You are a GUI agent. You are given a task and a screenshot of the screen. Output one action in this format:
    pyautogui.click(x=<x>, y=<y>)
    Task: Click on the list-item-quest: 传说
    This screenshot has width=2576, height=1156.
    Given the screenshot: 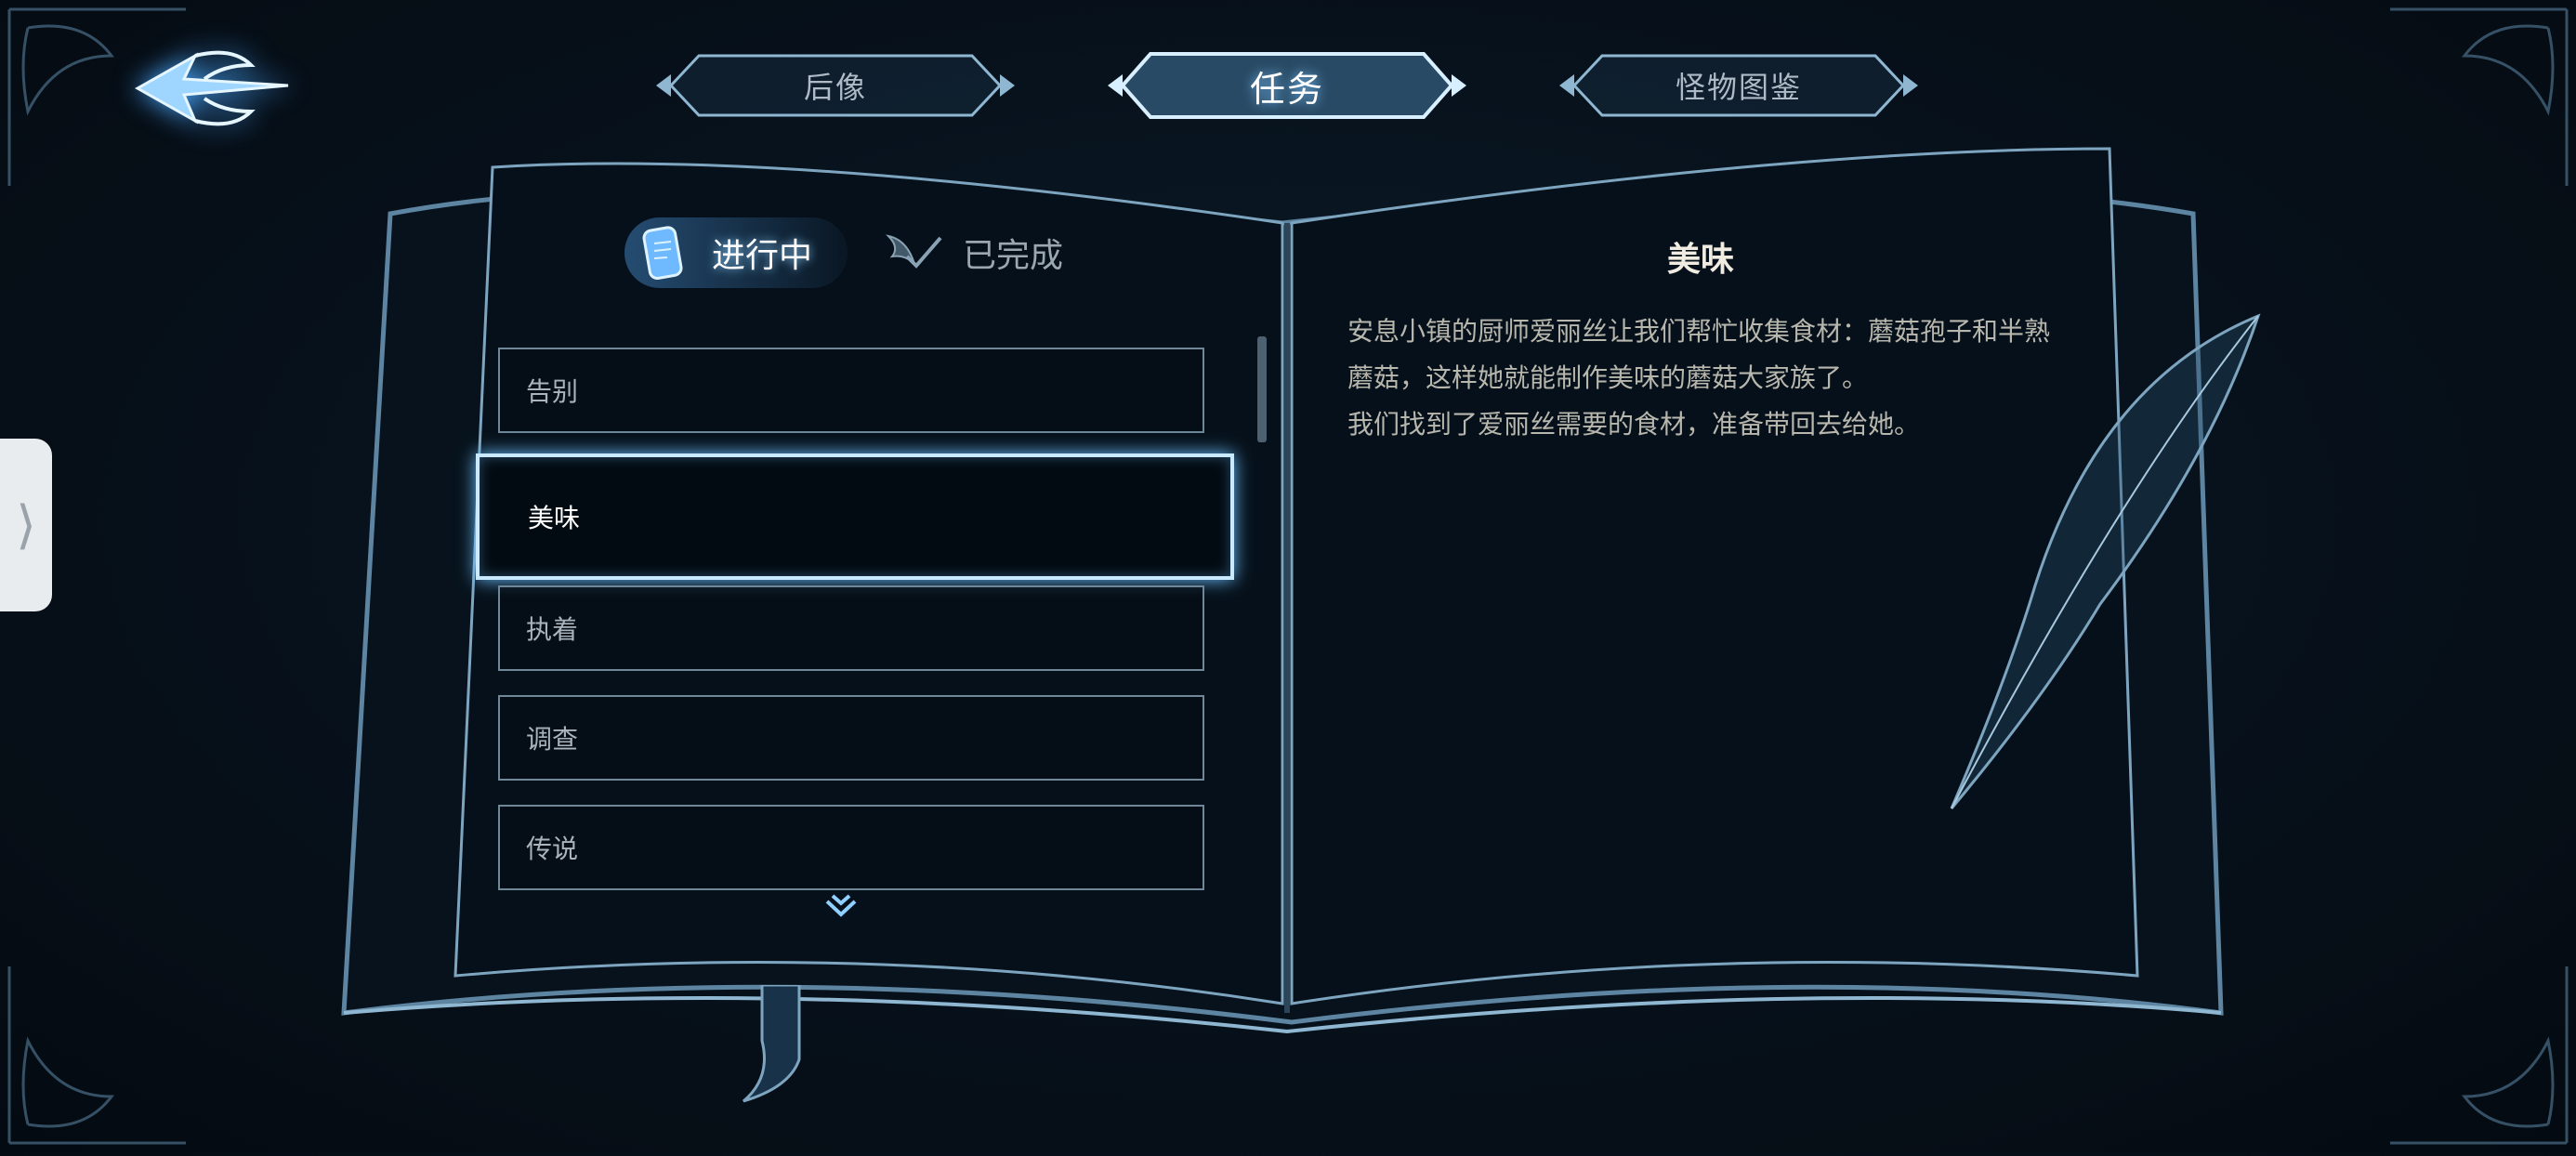 What is the action you would take?
    pyautogui.click(x=851, y=847)
    